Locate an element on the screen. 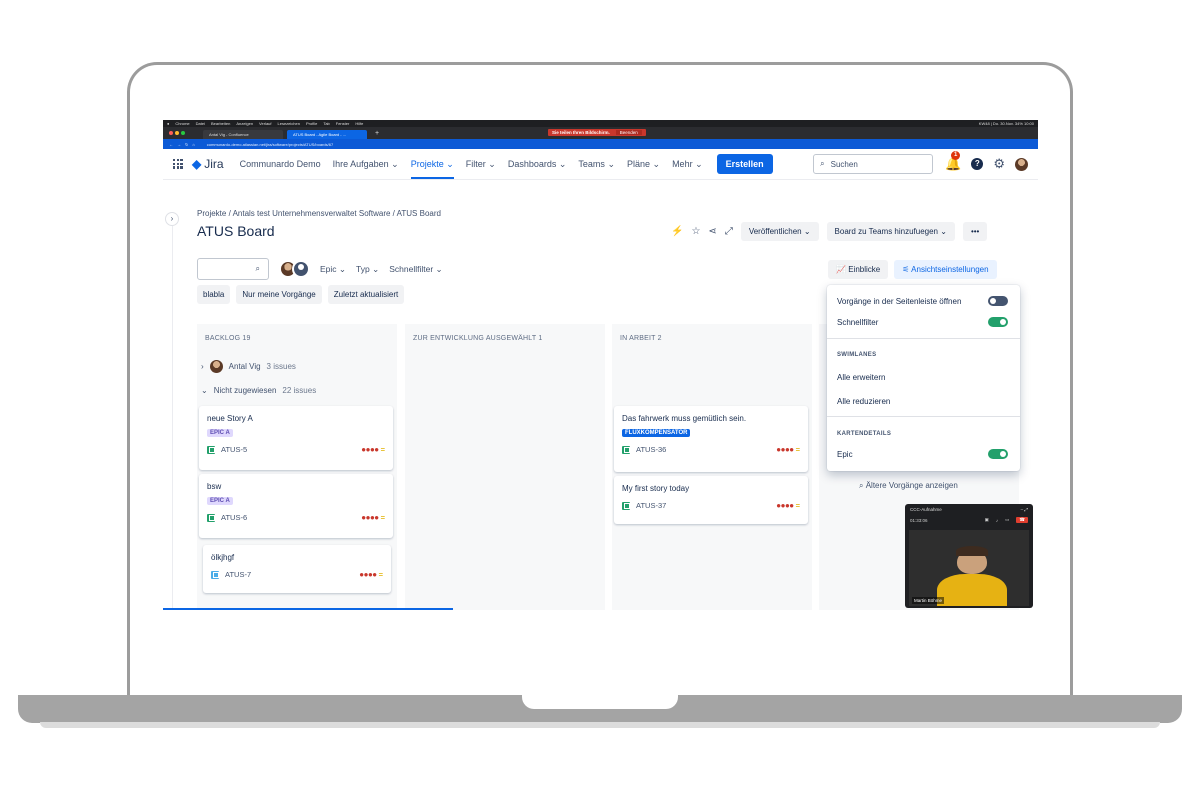 This screenshot has width=1200, height=790. stop-share-button: Beenden is located at coordinates (628, 132).